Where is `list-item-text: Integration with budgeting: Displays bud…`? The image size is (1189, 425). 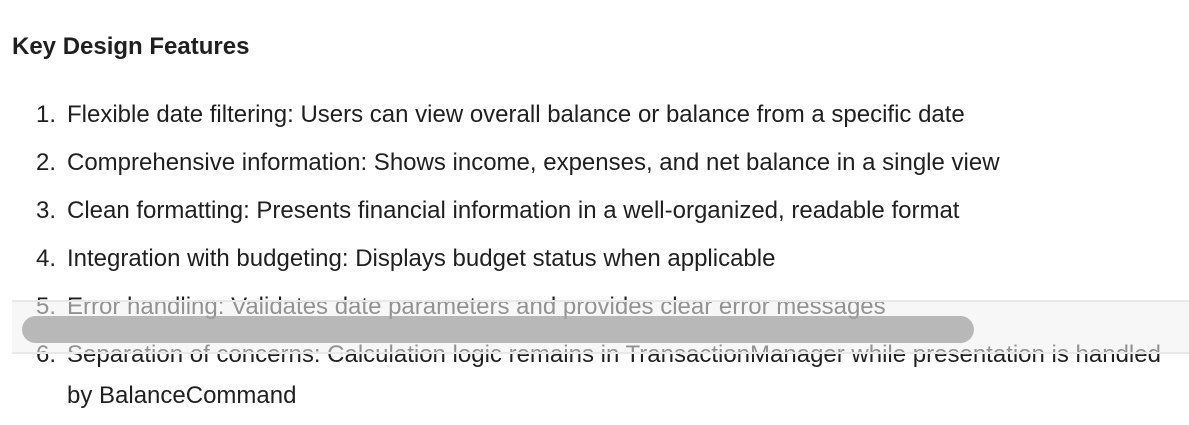
list-item-text: Integration with budgeting: Displays bud… is located at coordinates (421, 258).